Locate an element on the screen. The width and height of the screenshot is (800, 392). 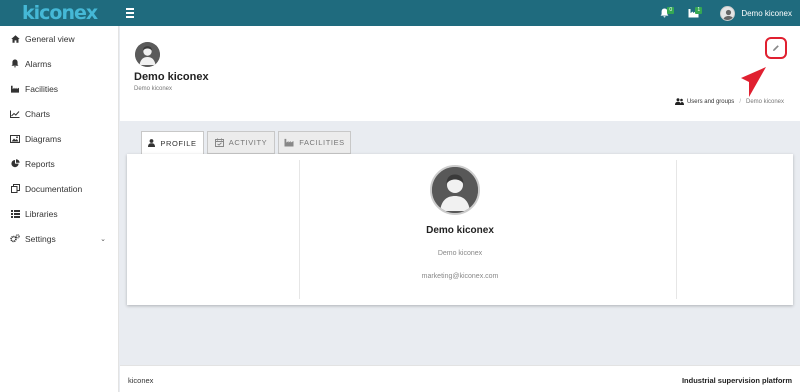
tab-facilities: FACILITIES is located at coordinates (314, 142).